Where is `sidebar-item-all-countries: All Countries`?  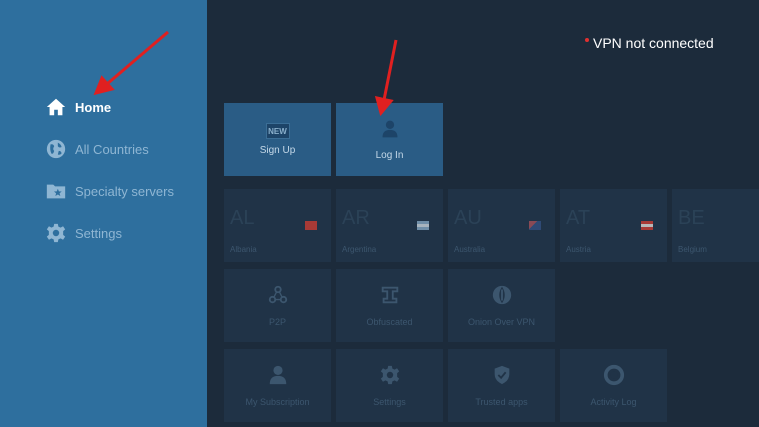 sidebar-item-all-countries: All Countries is located at coordinates (97, 149).